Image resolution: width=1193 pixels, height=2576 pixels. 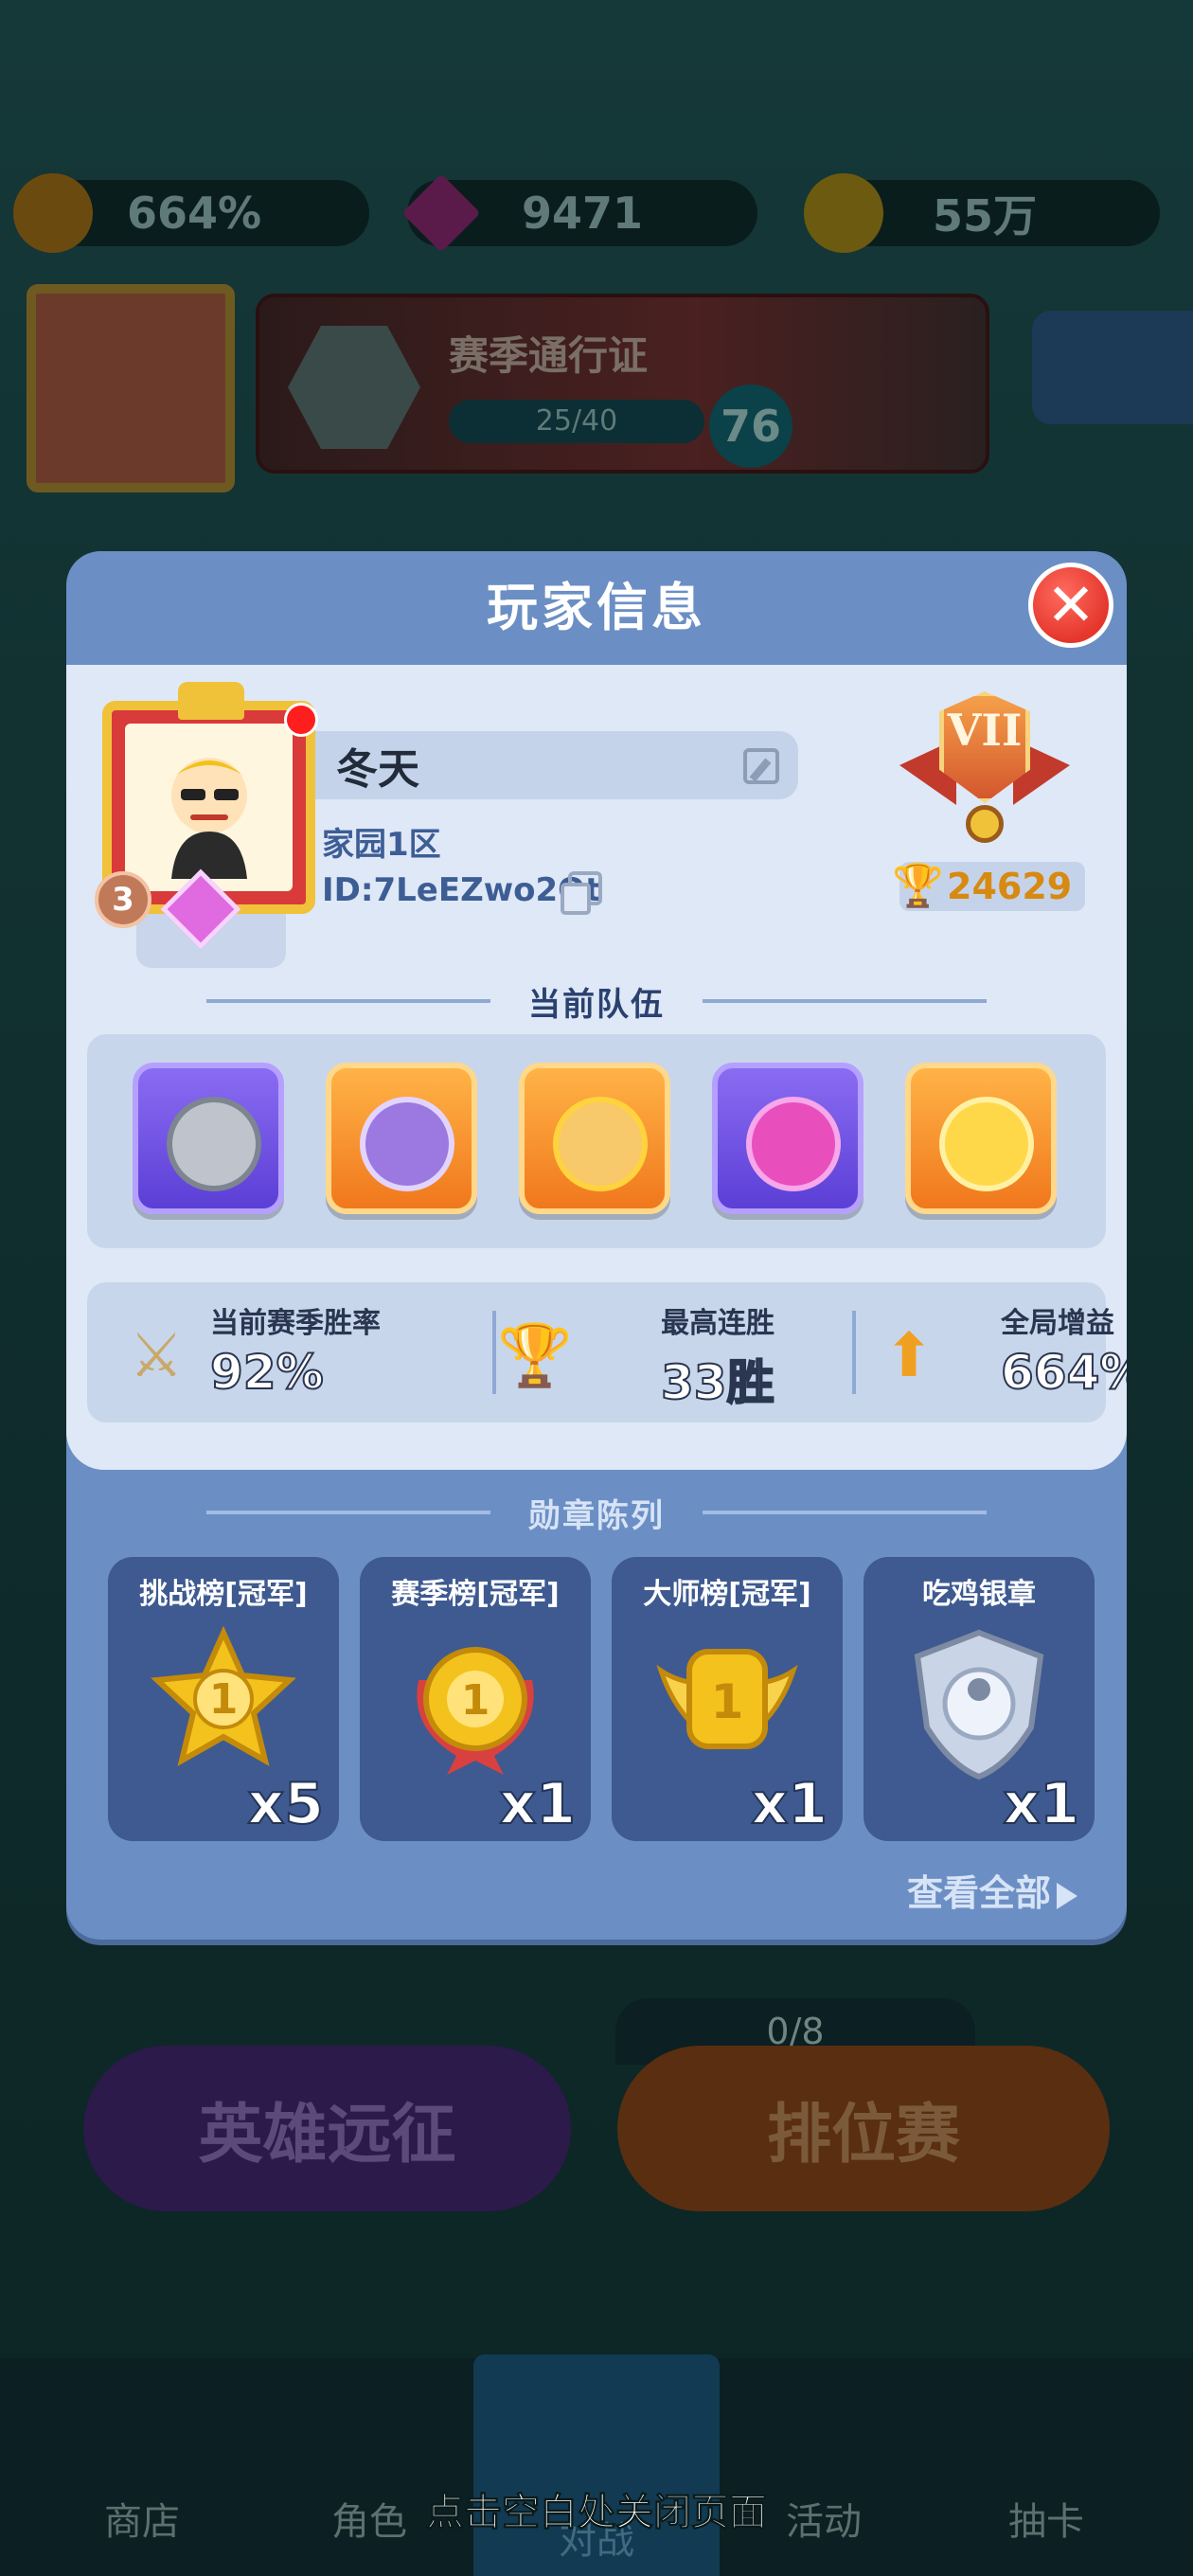 I want to click on stat-value: 33胜, so click(x=717, y=1382).